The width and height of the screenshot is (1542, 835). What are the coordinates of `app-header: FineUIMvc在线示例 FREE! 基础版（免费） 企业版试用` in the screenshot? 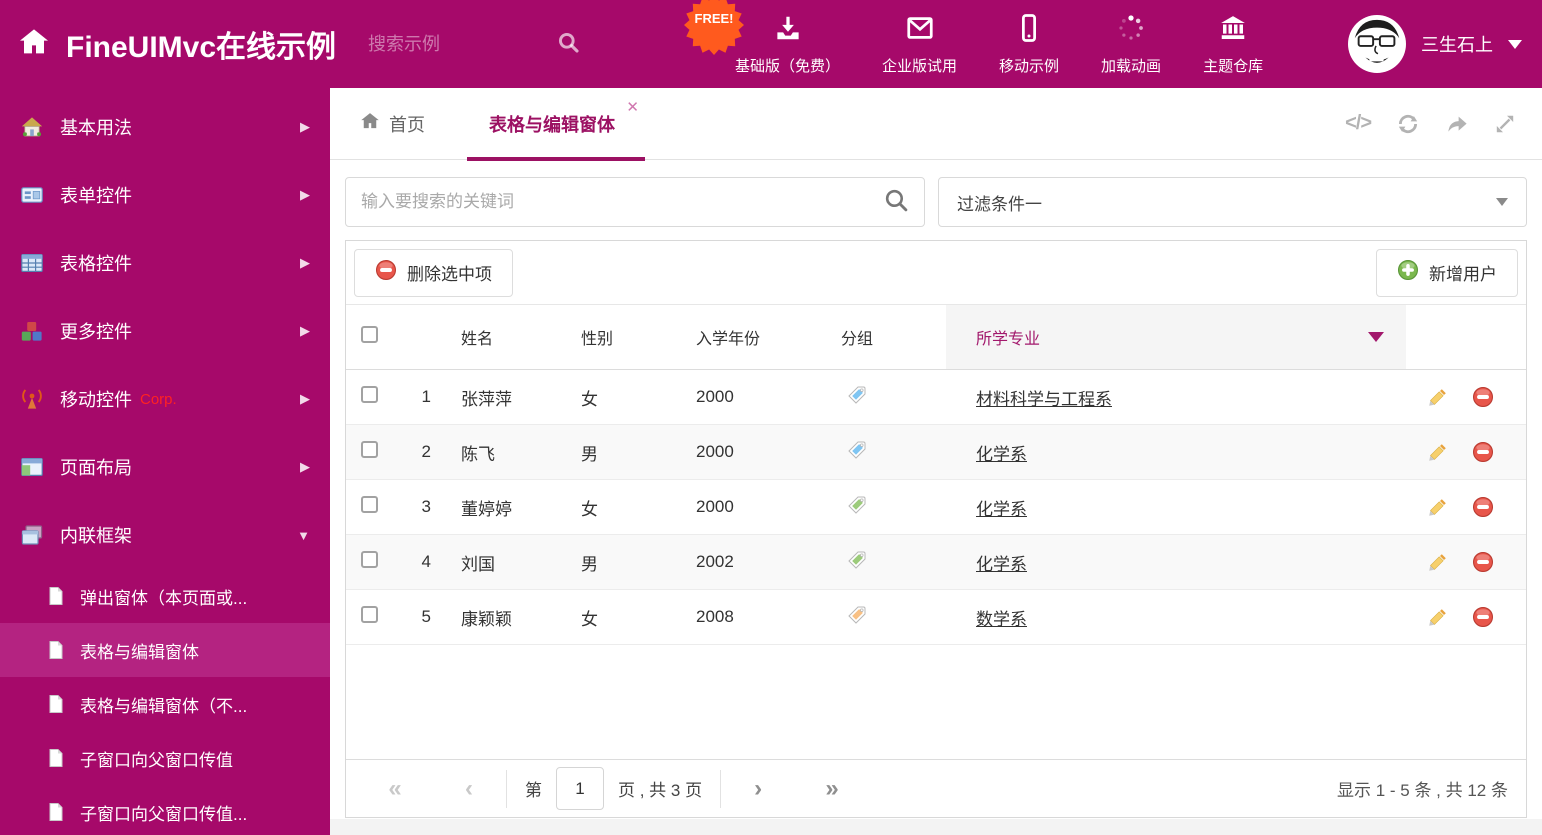 It's located at (771, 44).